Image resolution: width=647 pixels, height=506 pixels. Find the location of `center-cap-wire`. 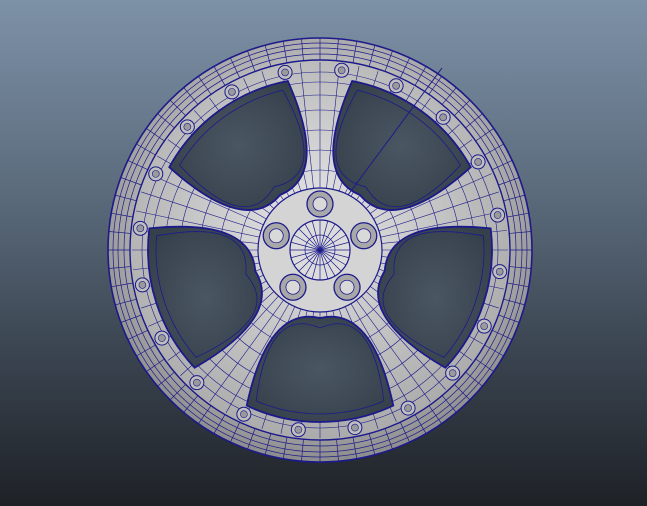

center-cap-wire is located at coordinates (320, 250).